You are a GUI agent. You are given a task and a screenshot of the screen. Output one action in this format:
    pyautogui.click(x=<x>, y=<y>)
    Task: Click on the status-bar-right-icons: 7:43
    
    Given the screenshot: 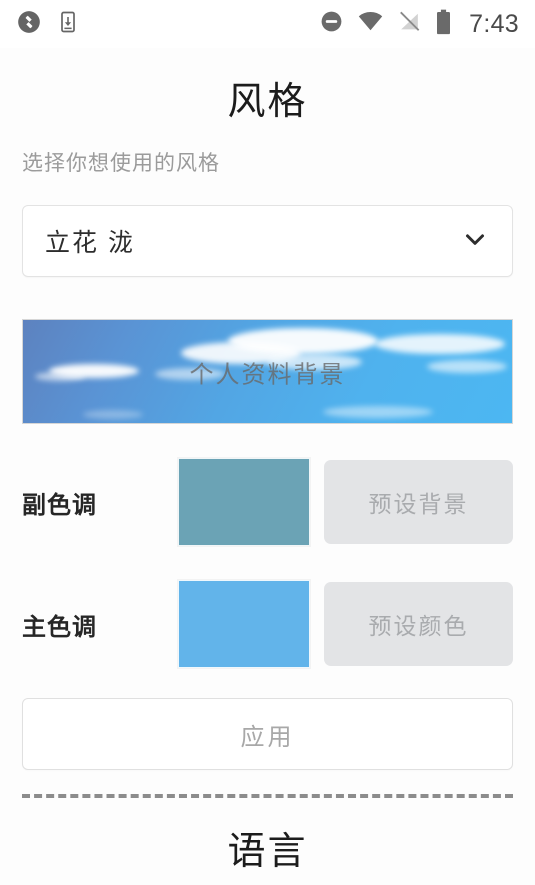 What is the action you would take?
    pyautogui.click(x=419, y=24)
    